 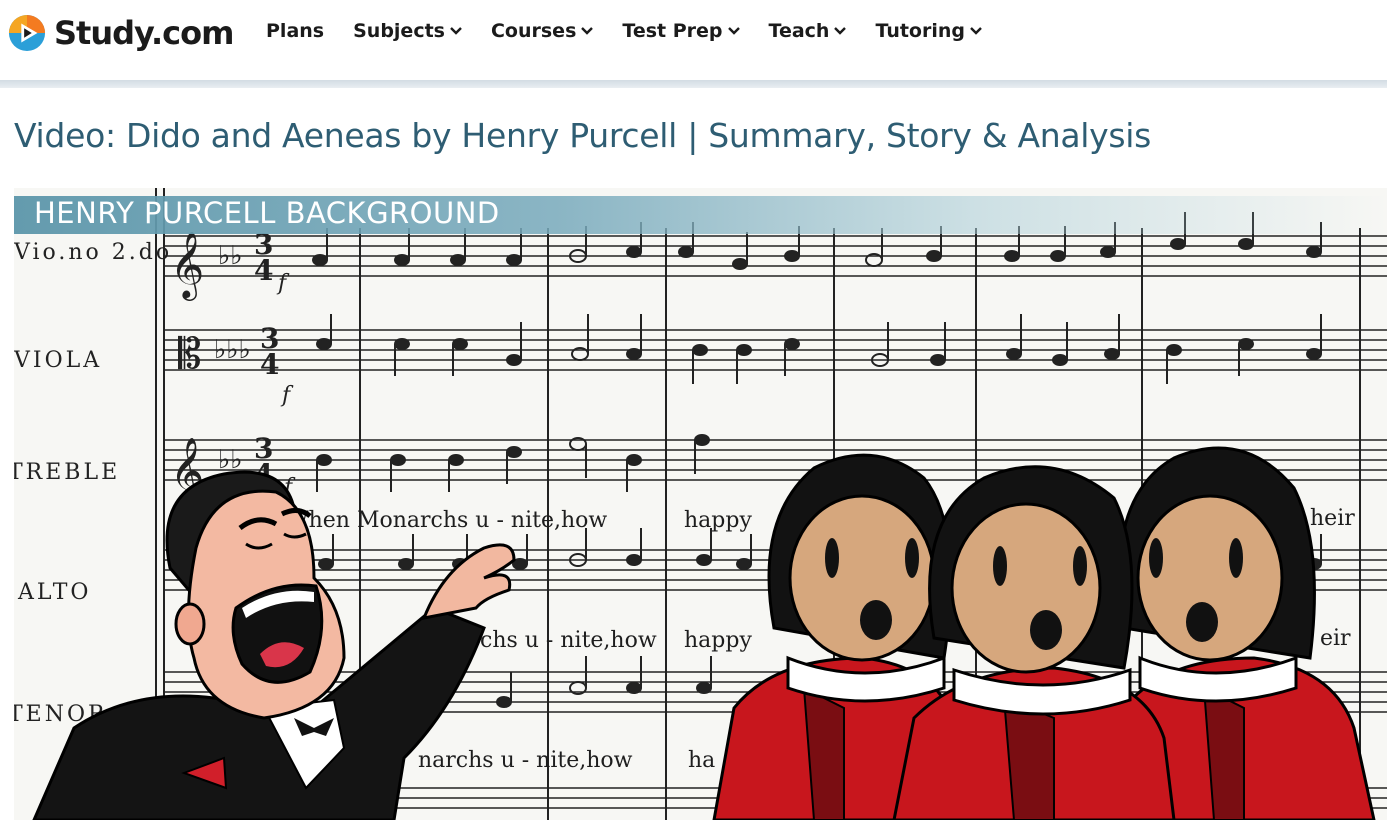 I want to click on nav-plans-label: Plans, so click(x=295, y=31).